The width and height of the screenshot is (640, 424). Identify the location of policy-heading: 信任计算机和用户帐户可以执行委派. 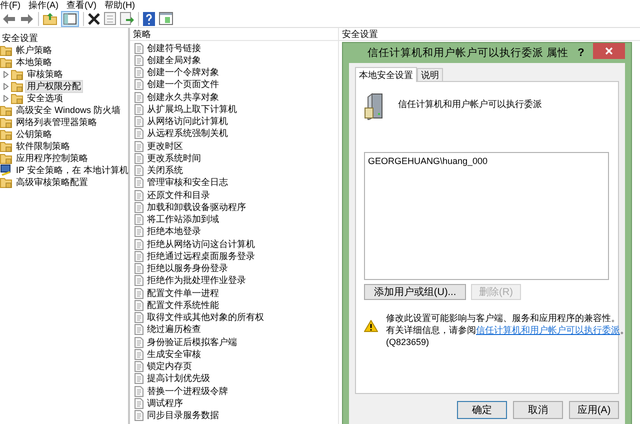
(470, 104).